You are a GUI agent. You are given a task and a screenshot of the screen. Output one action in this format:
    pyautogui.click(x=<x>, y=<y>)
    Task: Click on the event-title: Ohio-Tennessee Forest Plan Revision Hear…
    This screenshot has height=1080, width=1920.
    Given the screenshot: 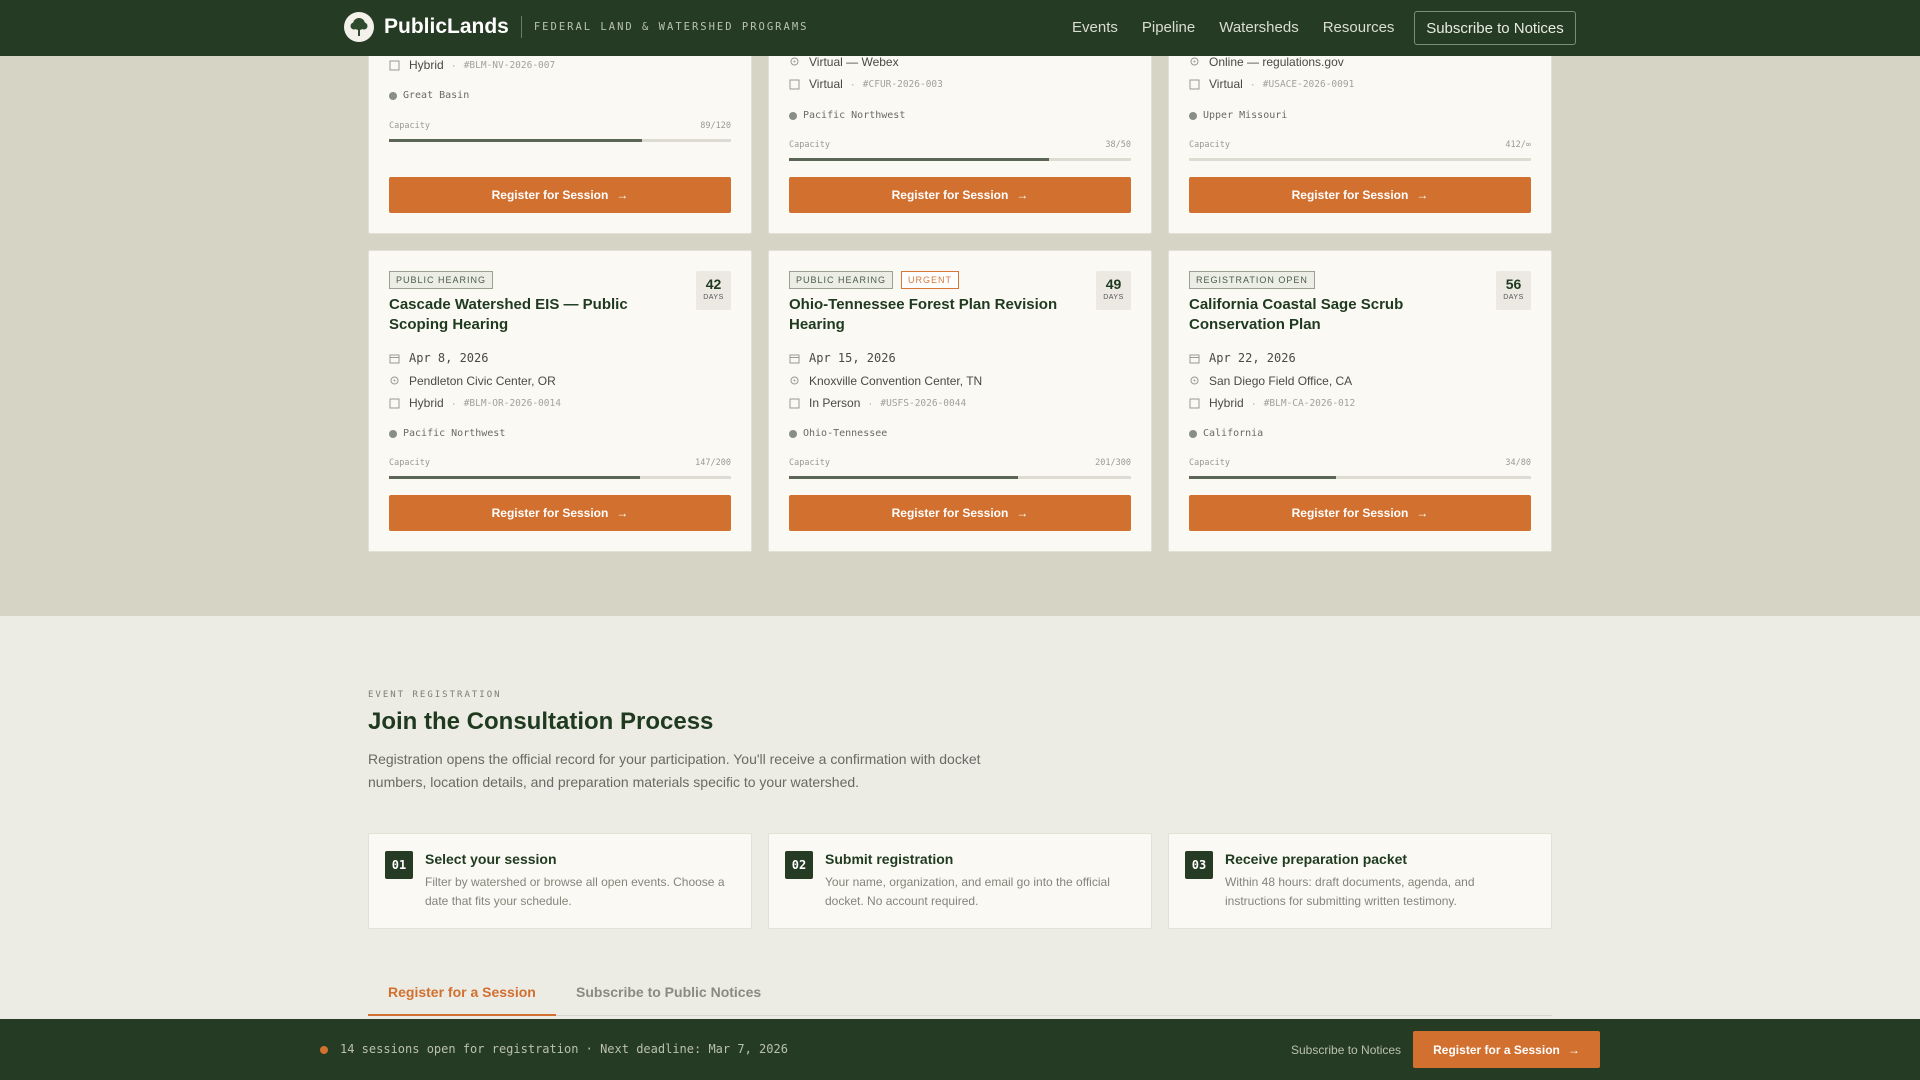 What is the action you would take?
    pyautogui.click(x=939, y=315)
    